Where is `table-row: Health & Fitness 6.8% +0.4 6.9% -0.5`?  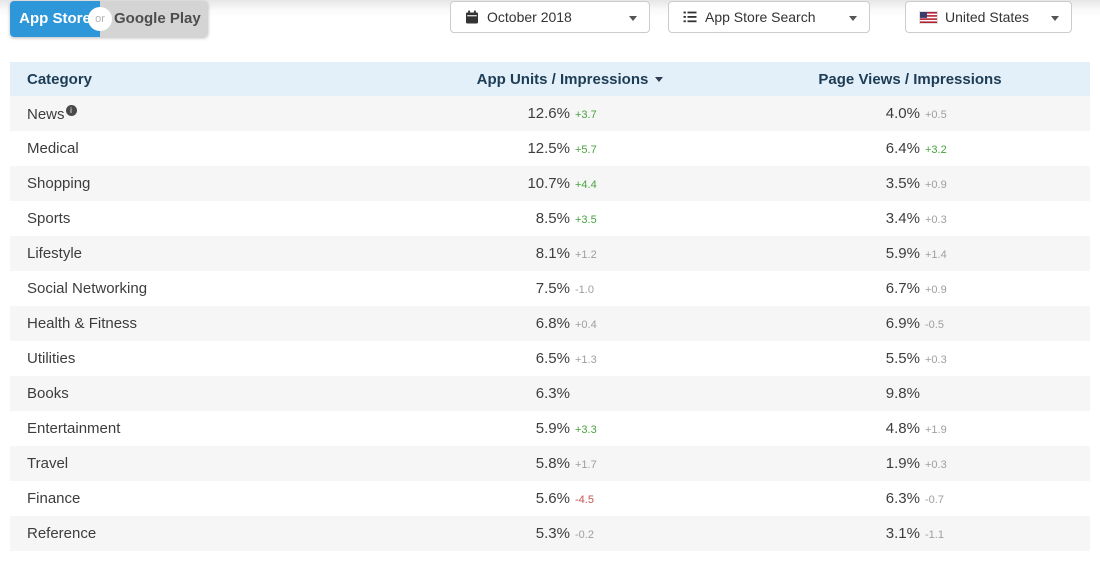 table-row: Health & Fitness 6.8% +0.4 6.9% -0.5 is located at coordinates (550, 323).